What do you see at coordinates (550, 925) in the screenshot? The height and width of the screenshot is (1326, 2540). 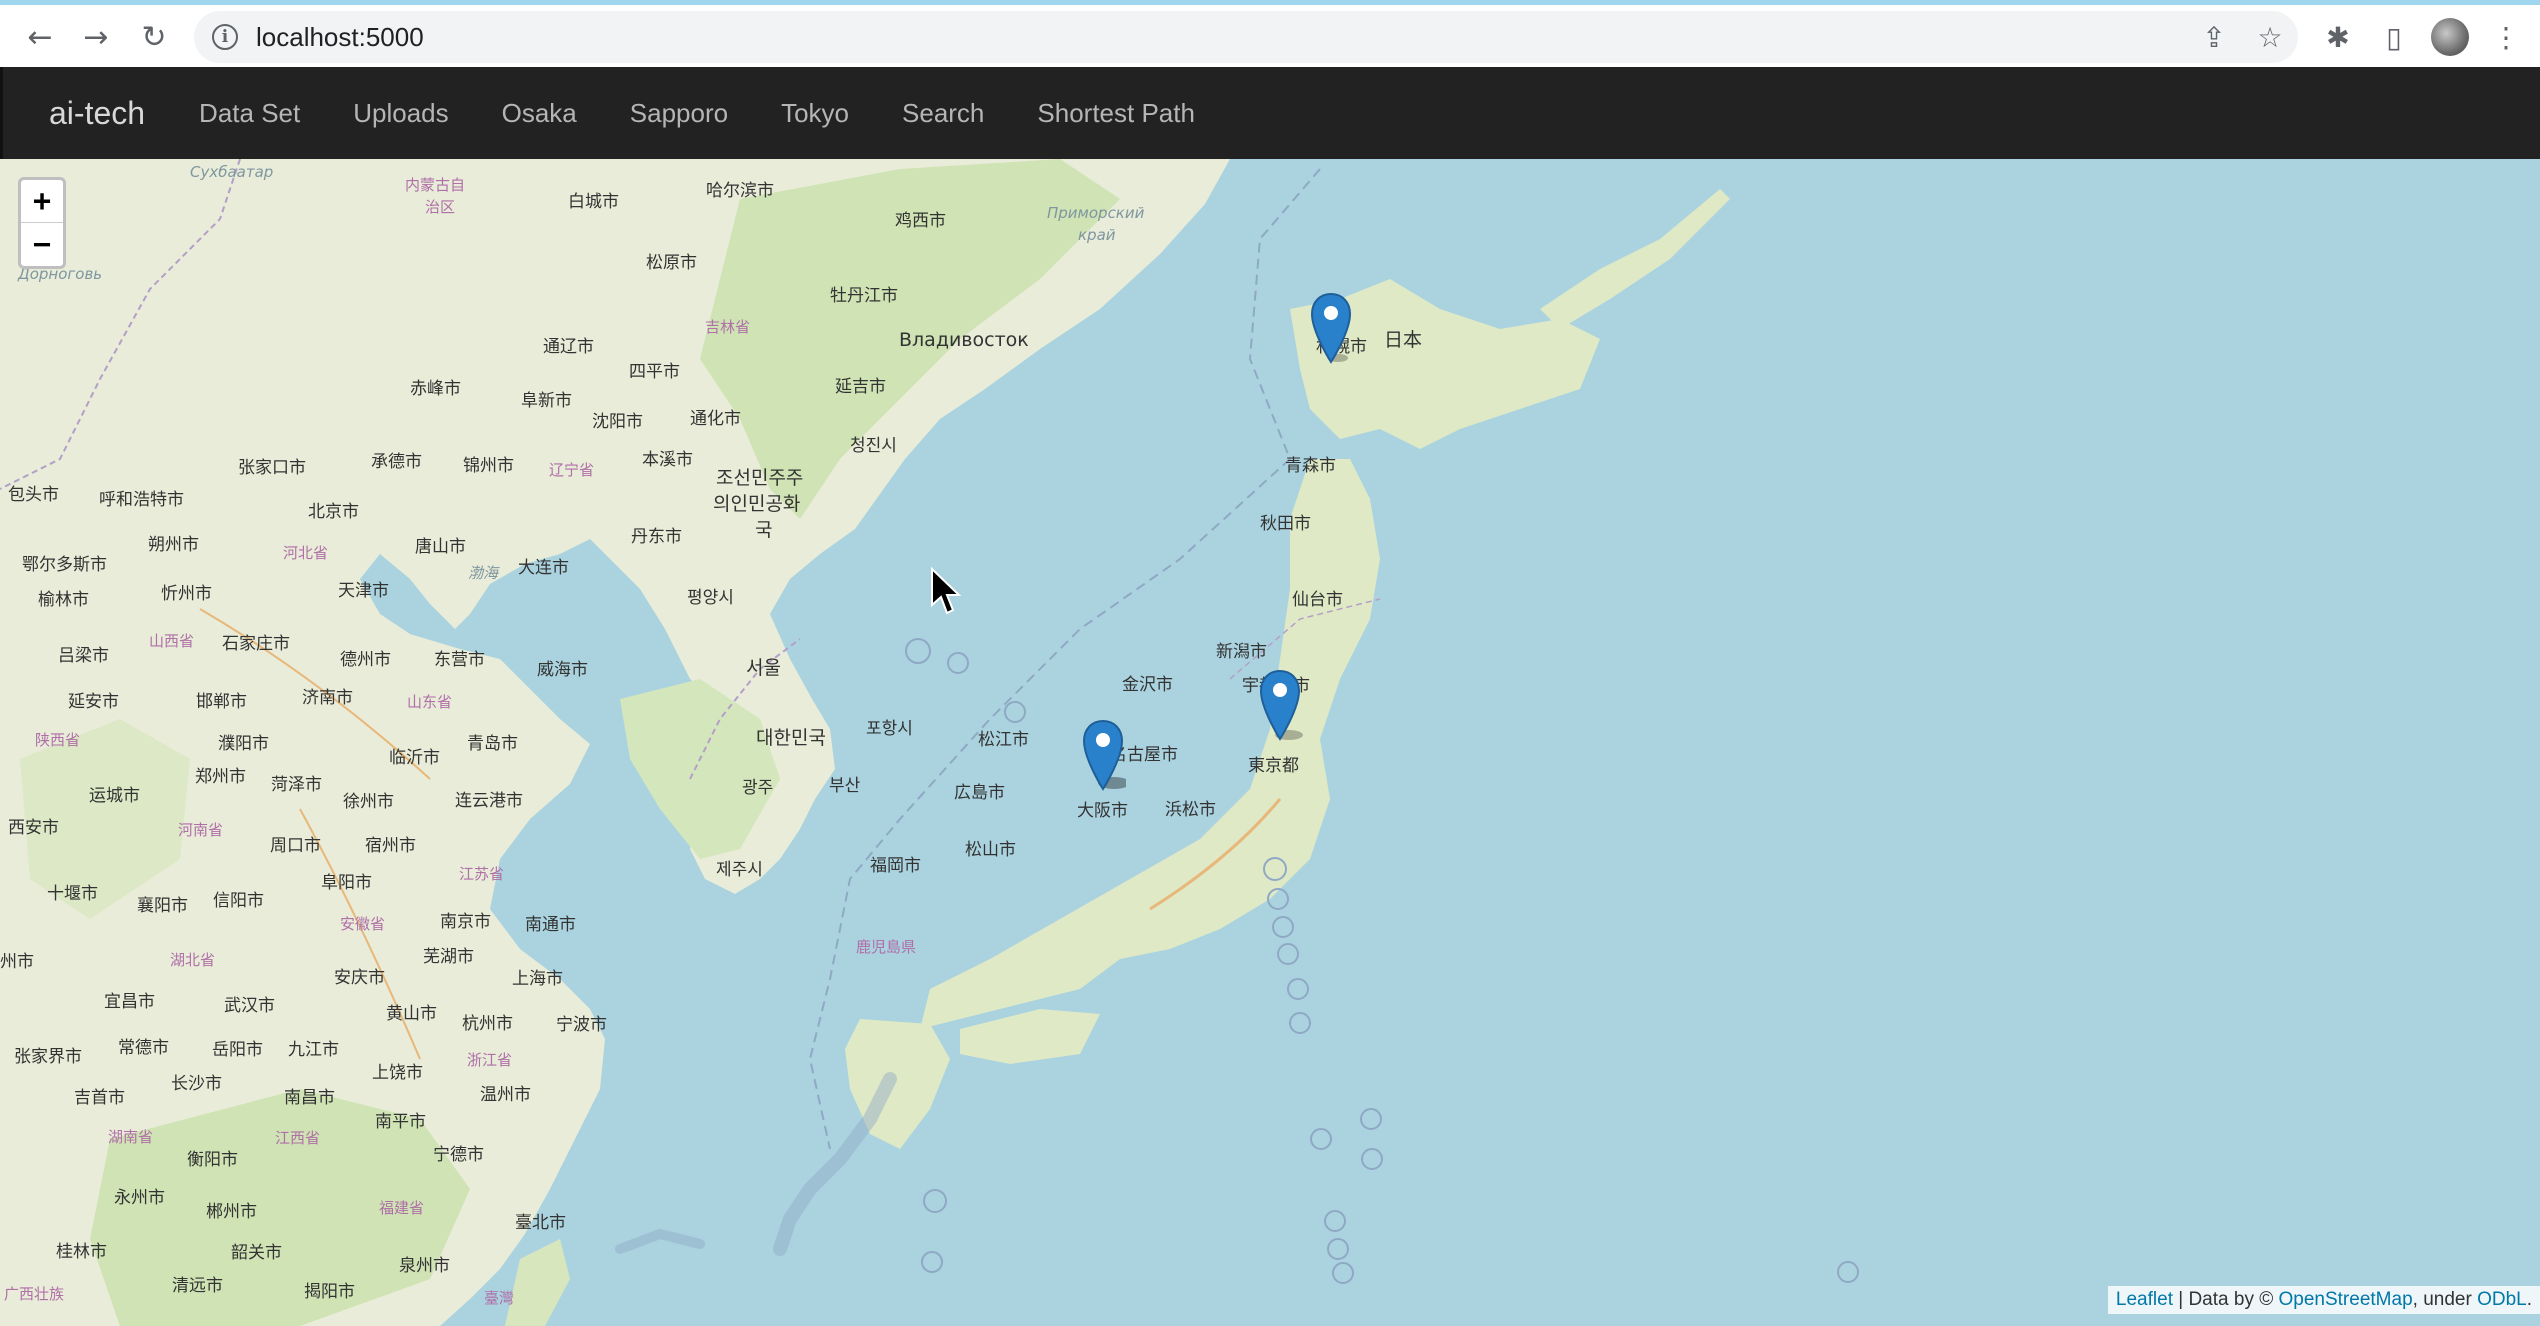 I see `map-label: 南通市` at bounding box center [550, 925].